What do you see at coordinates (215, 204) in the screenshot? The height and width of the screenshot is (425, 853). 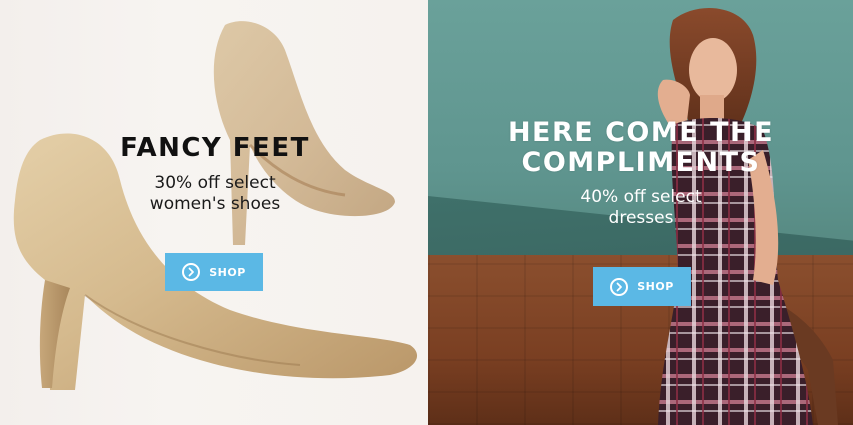 I see `shoes-subline-line-2: women's shoes` at bounding box center [215, 204].